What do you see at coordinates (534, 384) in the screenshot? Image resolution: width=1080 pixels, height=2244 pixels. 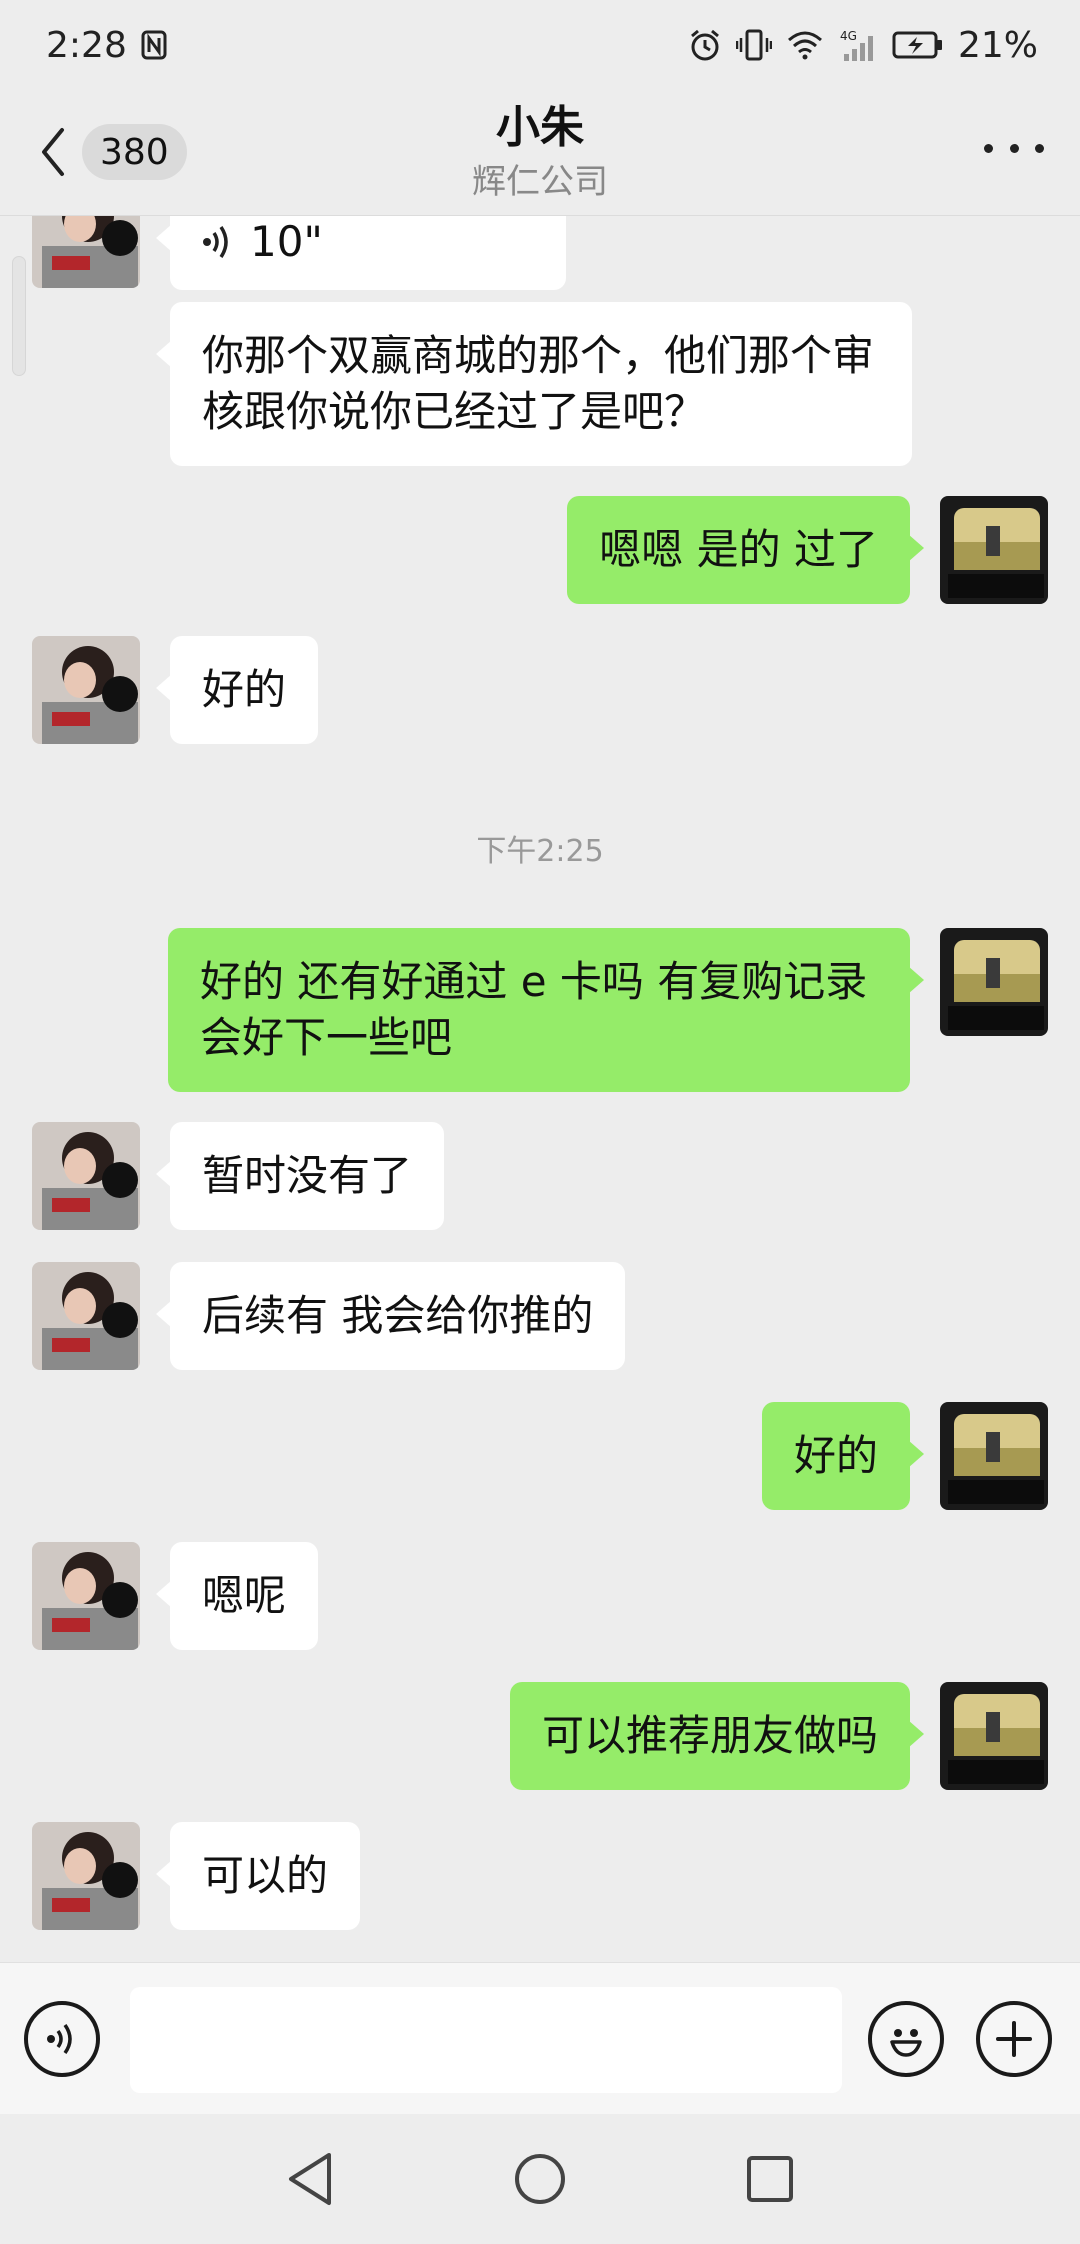 I see `incoming-message: 你那个双赢商城的那个，他们那个审核跟你说你已经过了是吧？` at bounding box center [534, 384].